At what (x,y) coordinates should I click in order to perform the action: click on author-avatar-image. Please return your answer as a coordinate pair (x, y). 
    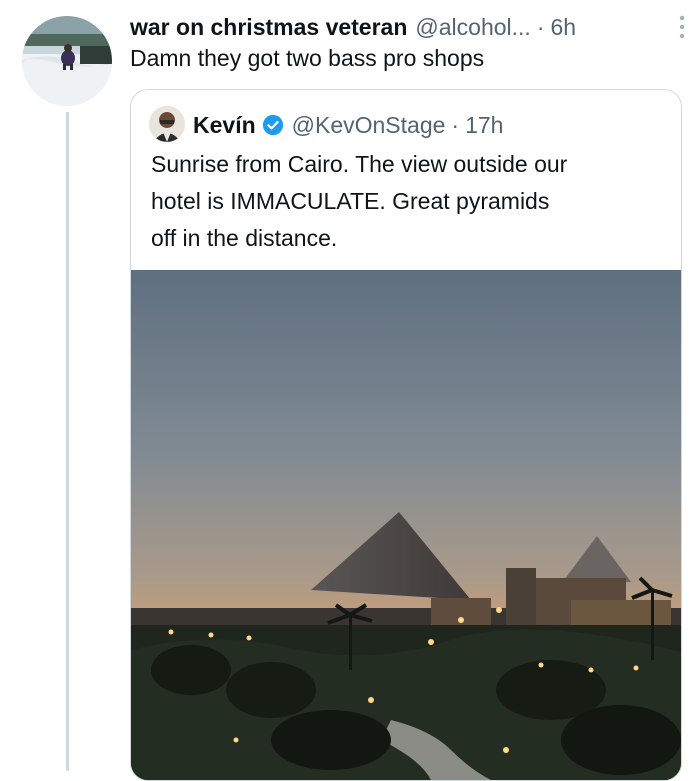
    Looking at the image, I should click on (67, 61).